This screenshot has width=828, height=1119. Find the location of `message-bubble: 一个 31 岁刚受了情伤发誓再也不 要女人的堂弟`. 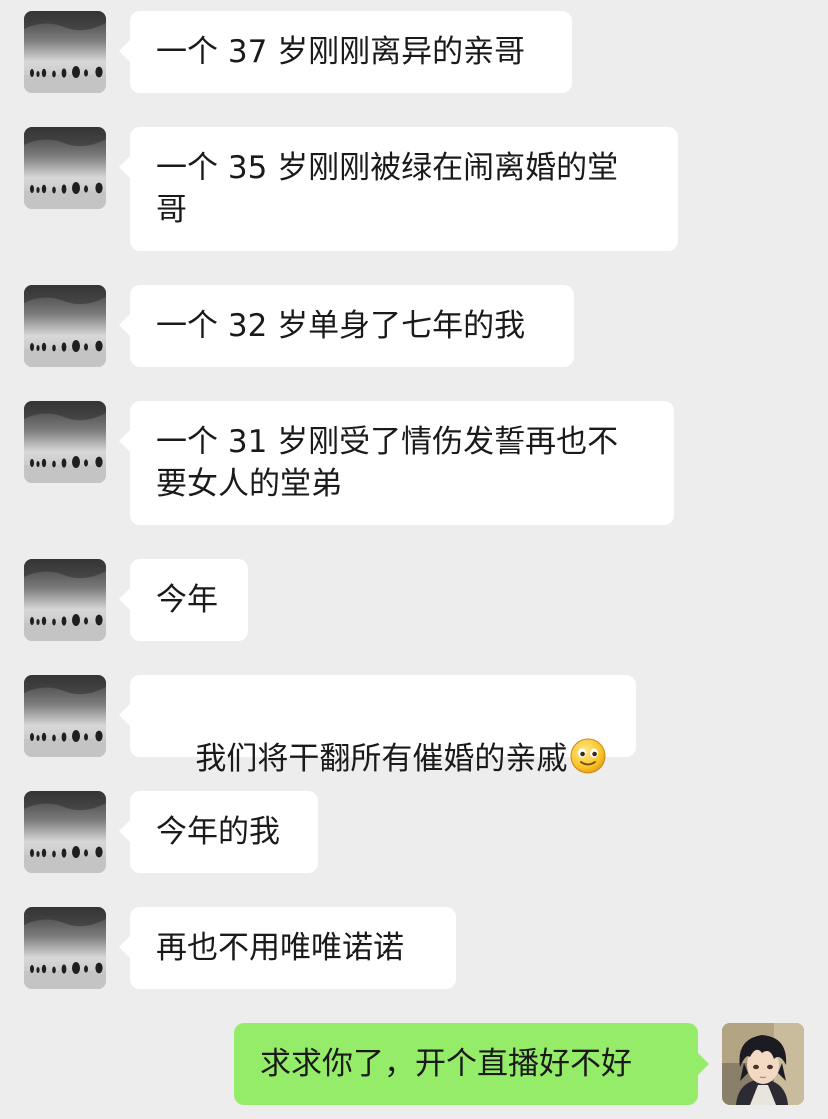

message-bubble: 一个 31 岁刚受了情伤发誓再也不 要女人的堂弟 is located at coordinates (396, 463).